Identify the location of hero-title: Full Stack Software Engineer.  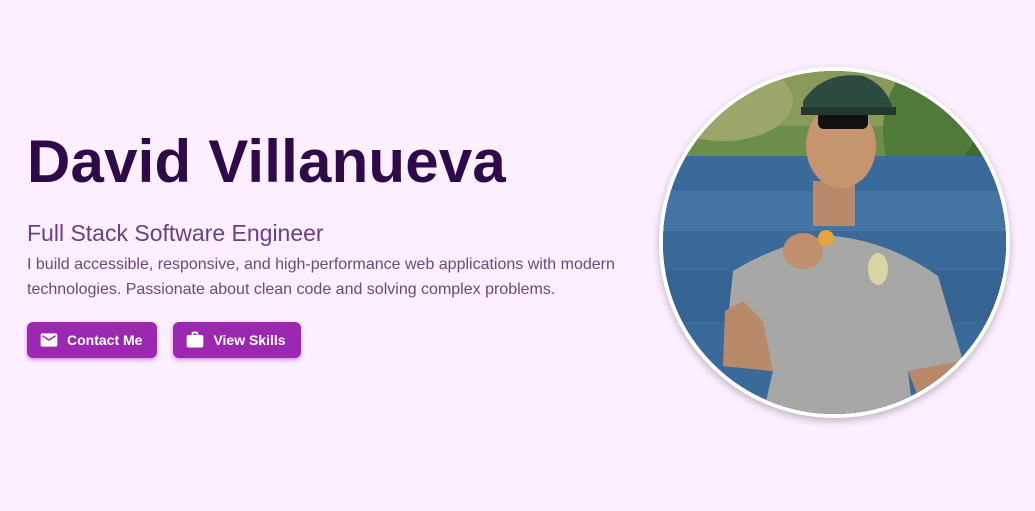
(175, 233).